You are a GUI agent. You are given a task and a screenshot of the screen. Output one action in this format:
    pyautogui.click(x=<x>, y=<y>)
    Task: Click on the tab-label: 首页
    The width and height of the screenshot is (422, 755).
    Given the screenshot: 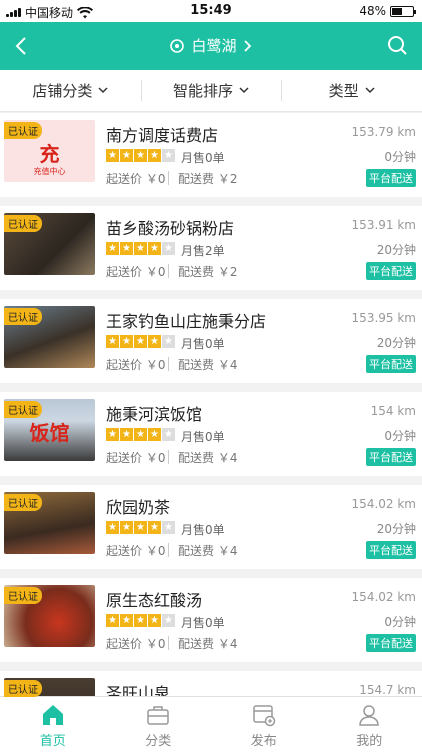 What is the action you would take?
    pyautogui.click(x=53, y=739)
    